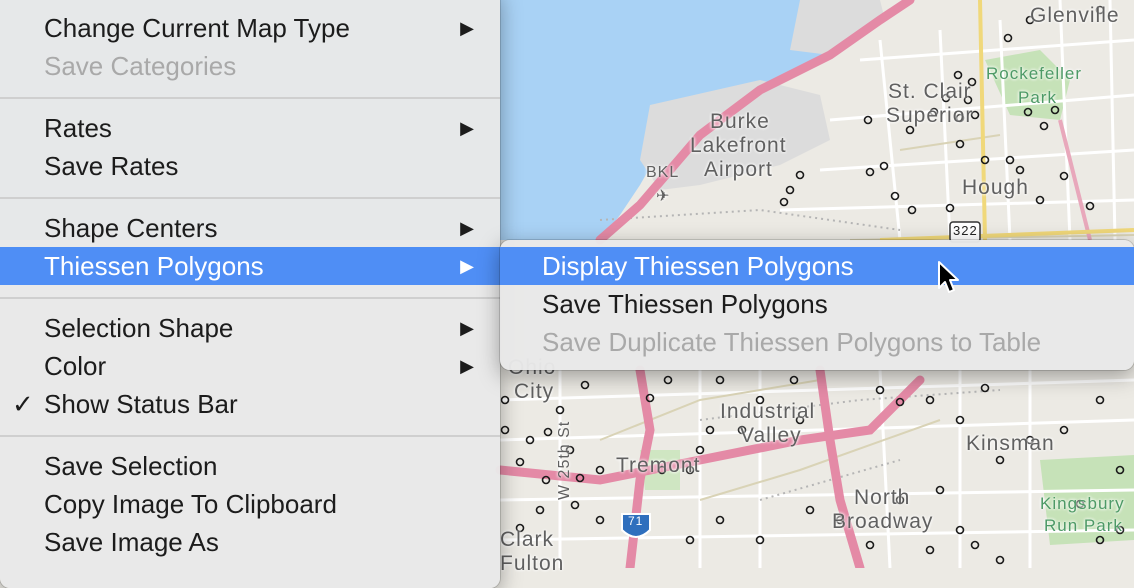 The height and width of the screenshot is (588, 1134). Describe the element at coordinates (131, 466) in the screenshot. I see `menu-item-label: Save Selection` at that location.